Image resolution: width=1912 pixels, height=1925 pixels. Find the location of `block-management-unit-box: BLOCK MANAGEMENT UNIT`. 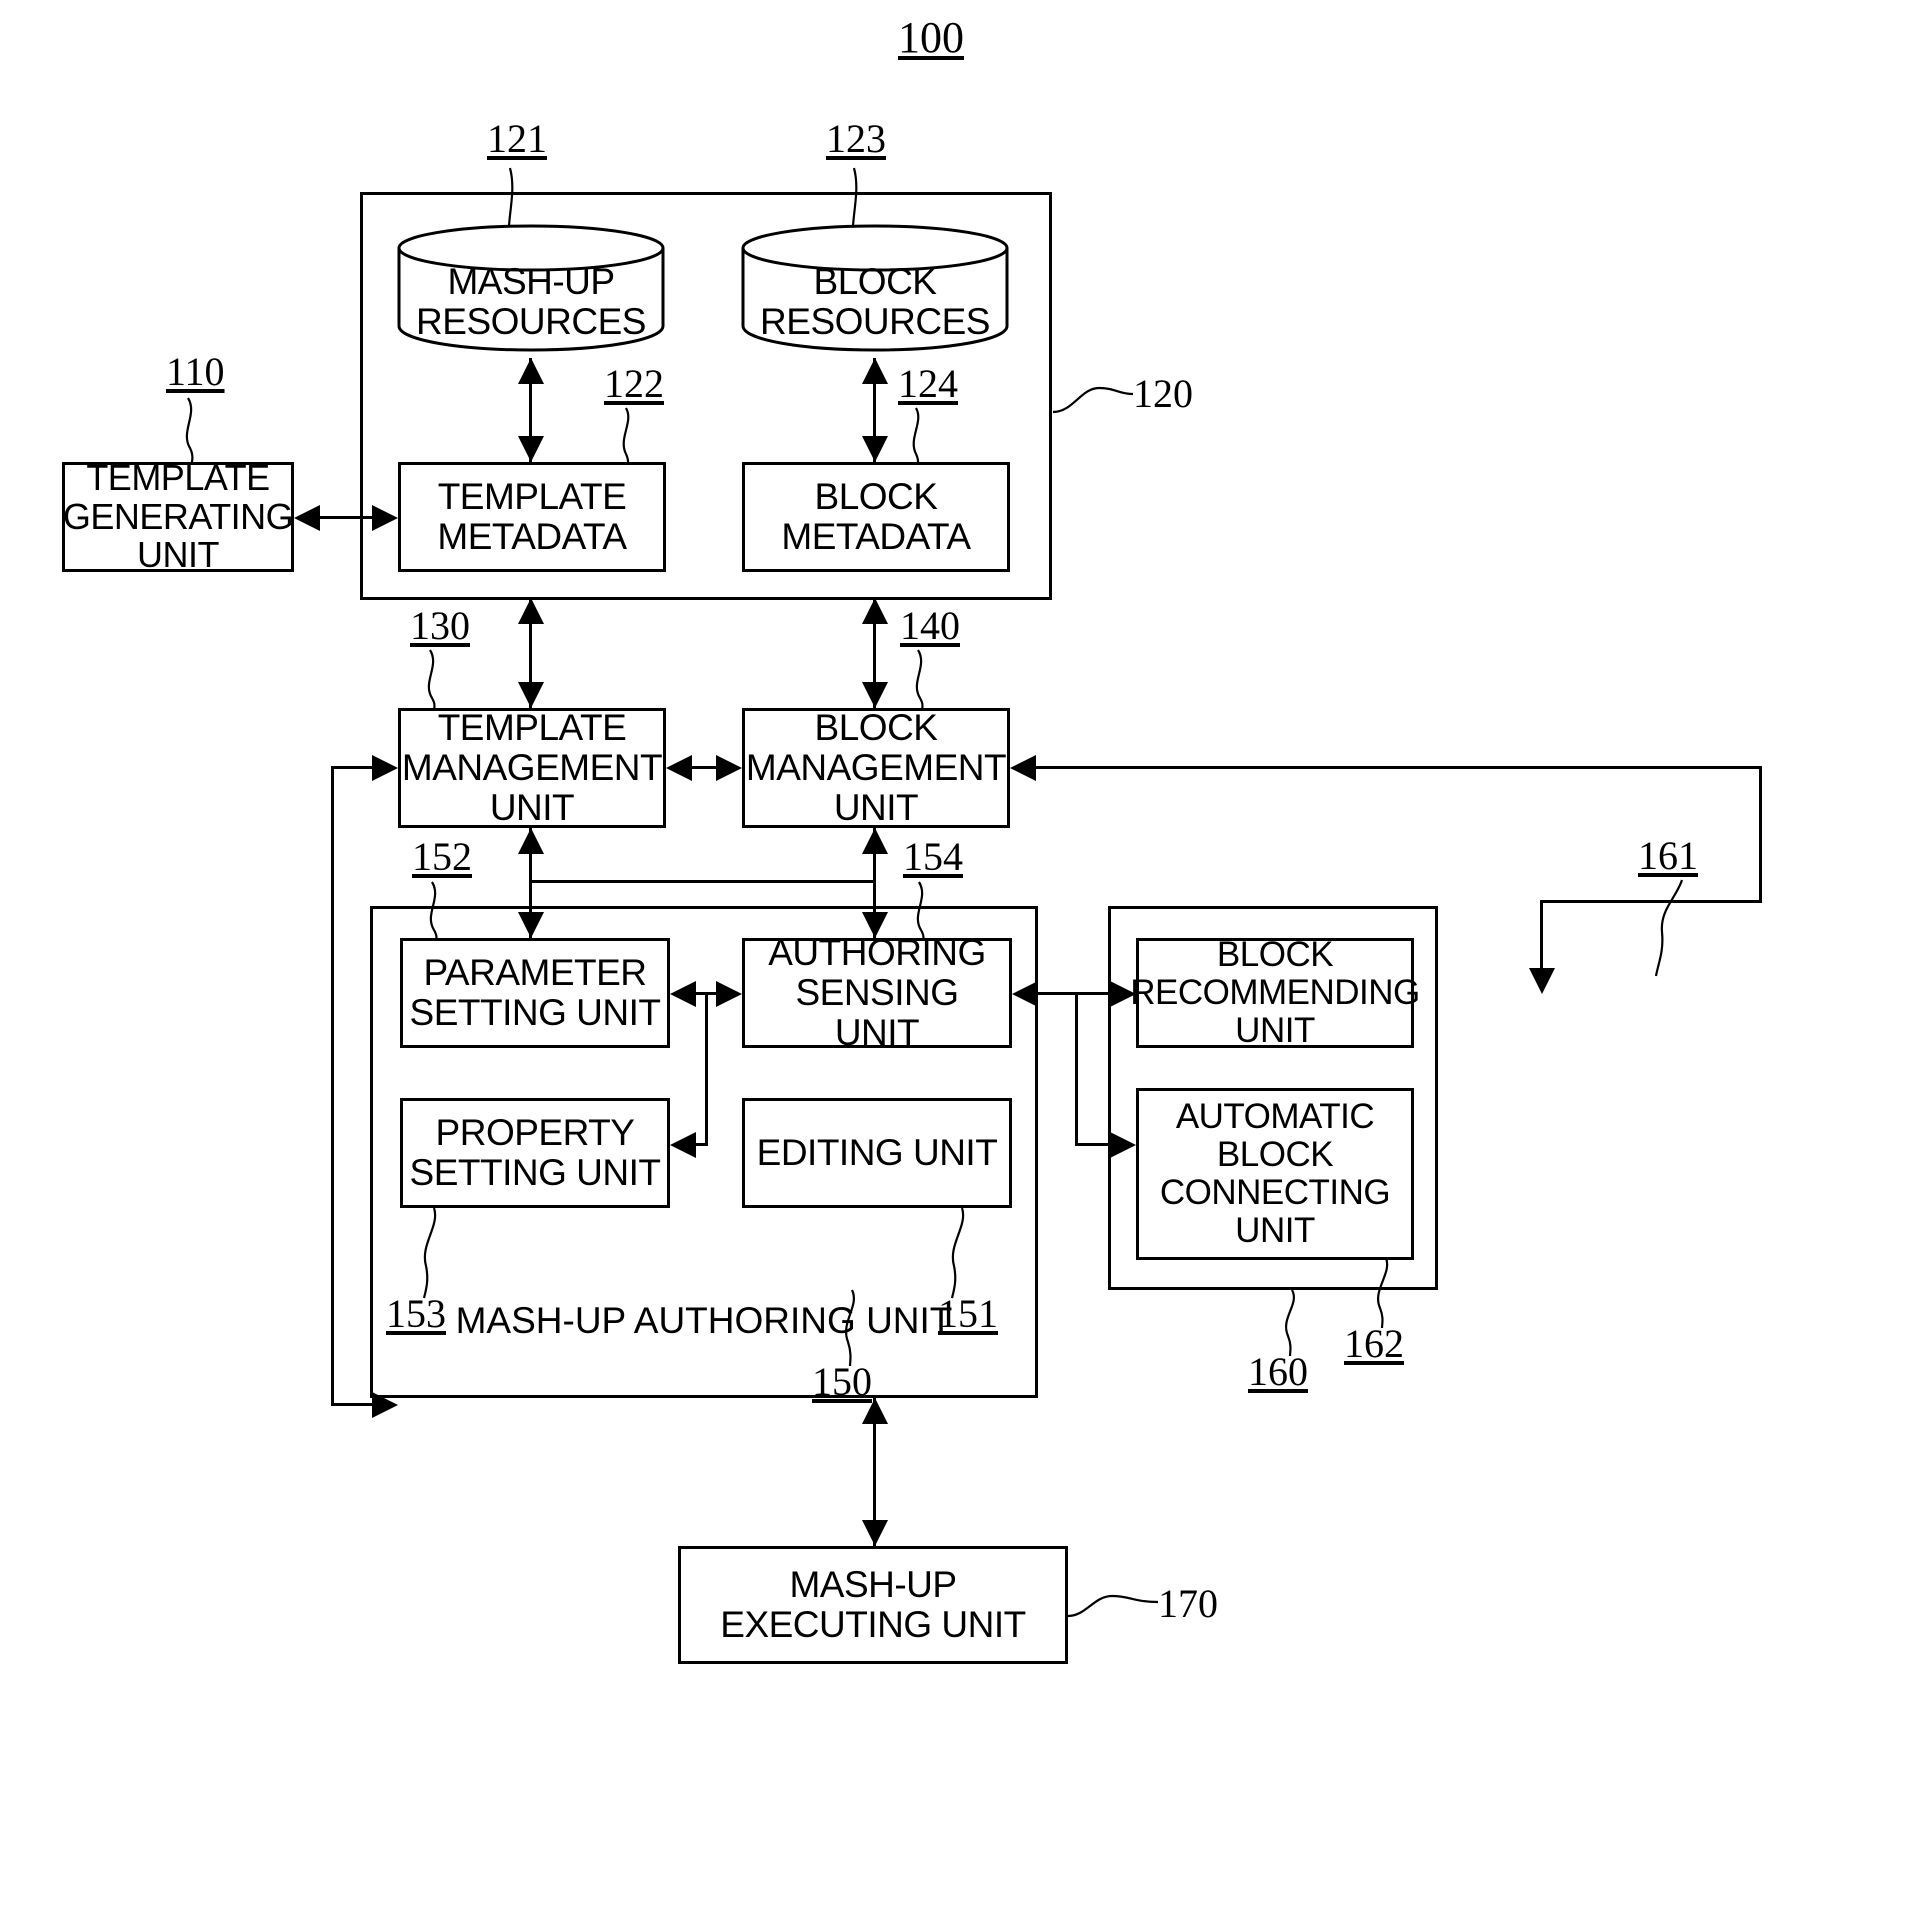

block-management-unit-box: BLOCK MANAGEMENT UNIT is located at coordinates (876, 768).